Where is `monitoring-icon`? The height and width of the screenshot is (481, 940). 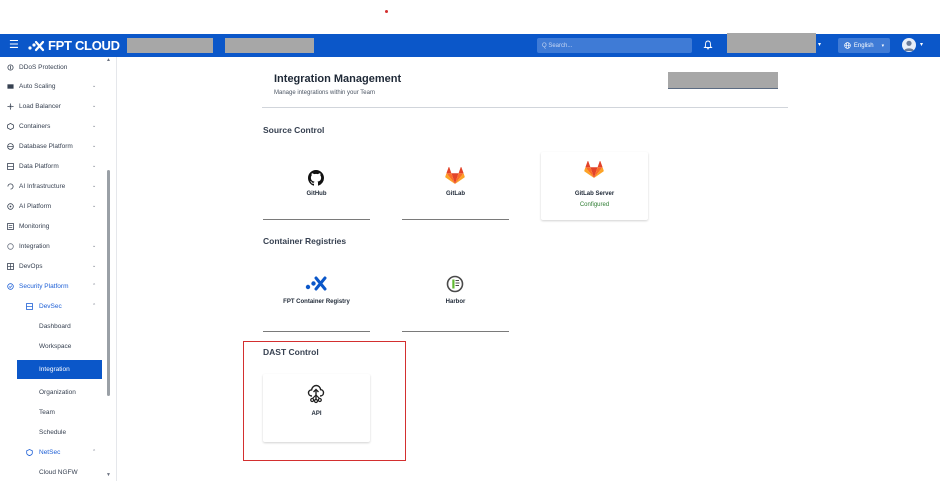
monitoring-icon is located at coordinates (10, 226).